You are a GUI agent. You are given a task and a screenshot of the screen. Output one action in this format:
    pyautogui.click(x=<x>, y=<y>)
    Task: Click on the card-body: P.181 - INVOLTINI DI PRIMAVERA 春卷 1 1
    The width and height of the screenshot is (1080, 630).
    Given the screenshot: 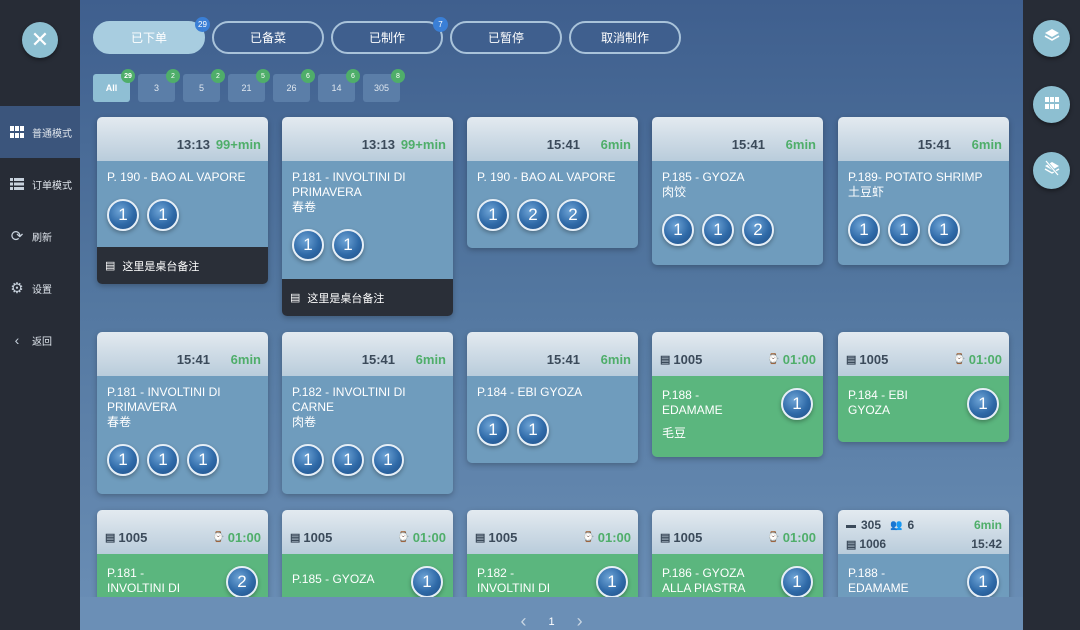 What is the action you would take?
    pyautogui.click(x=367, y=220)
    